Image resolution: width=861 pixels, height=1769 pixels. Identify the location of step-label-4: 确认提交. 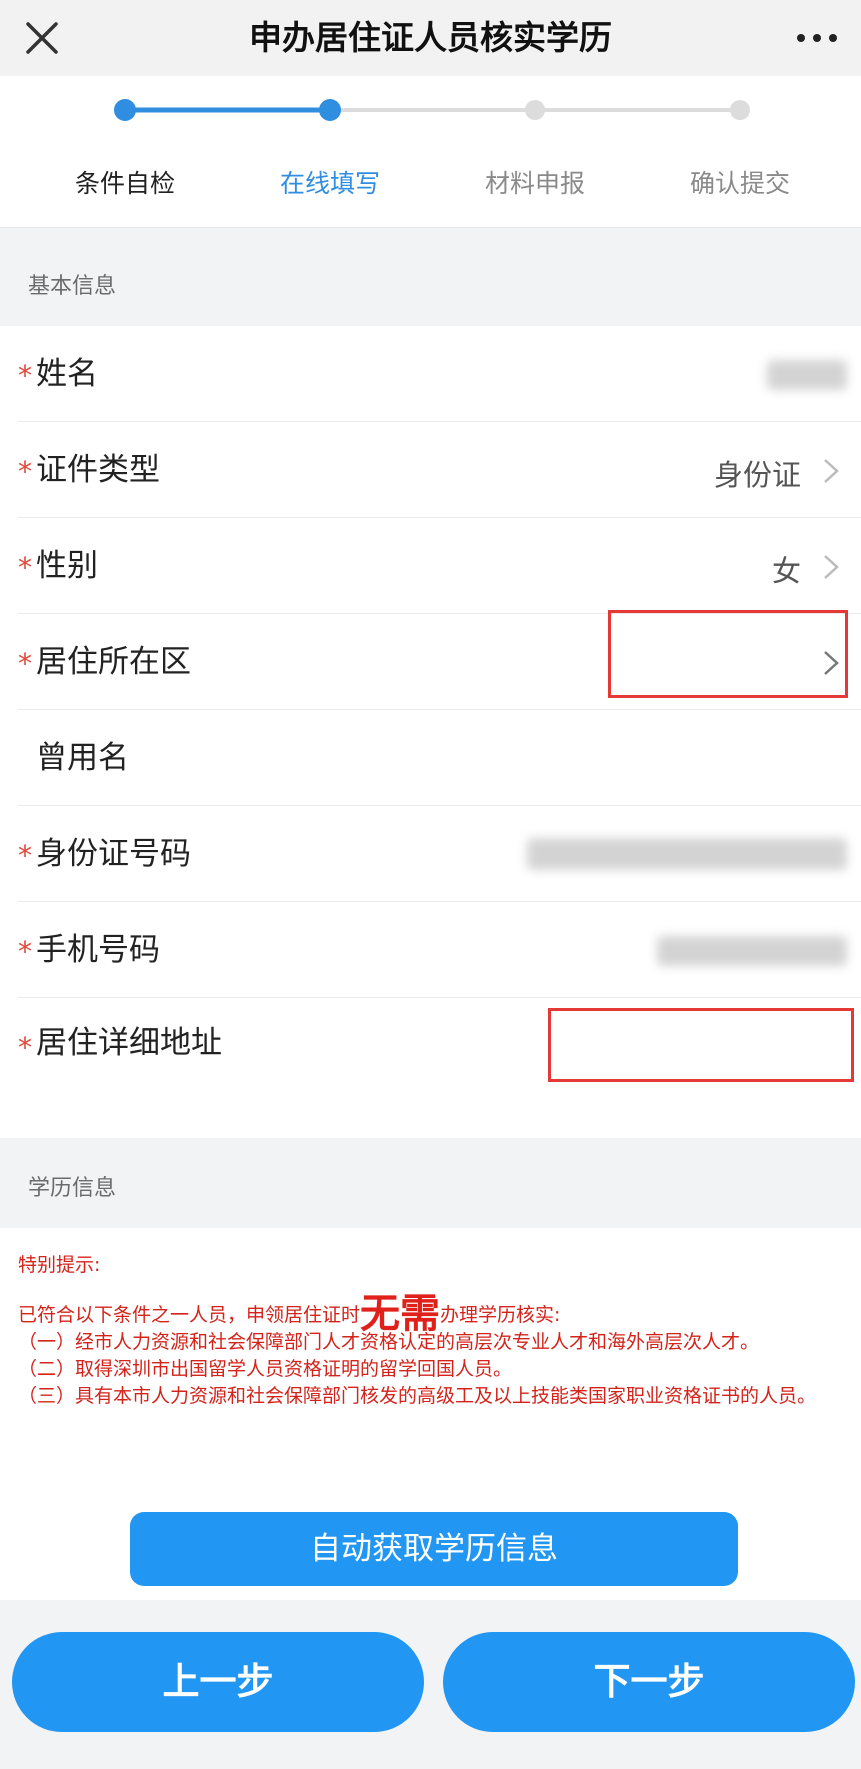
(739, 183).